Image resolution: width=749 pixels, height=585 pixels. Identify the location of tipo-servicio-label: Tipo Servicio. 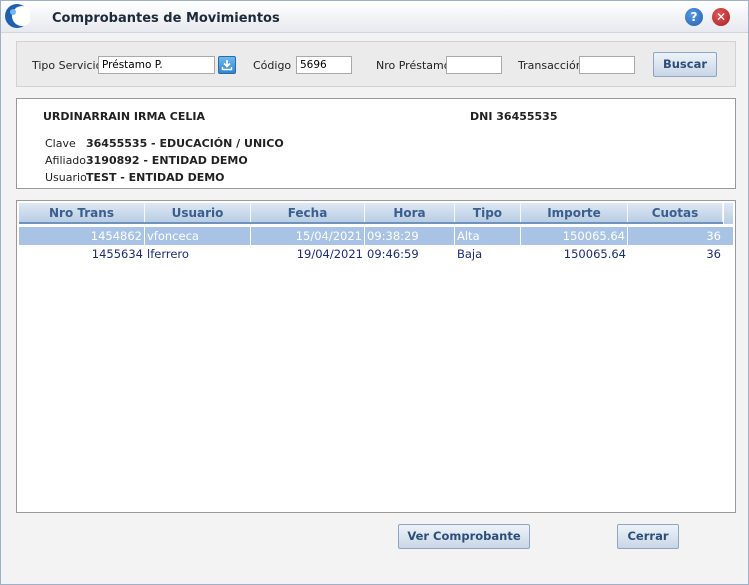
(67, 65).